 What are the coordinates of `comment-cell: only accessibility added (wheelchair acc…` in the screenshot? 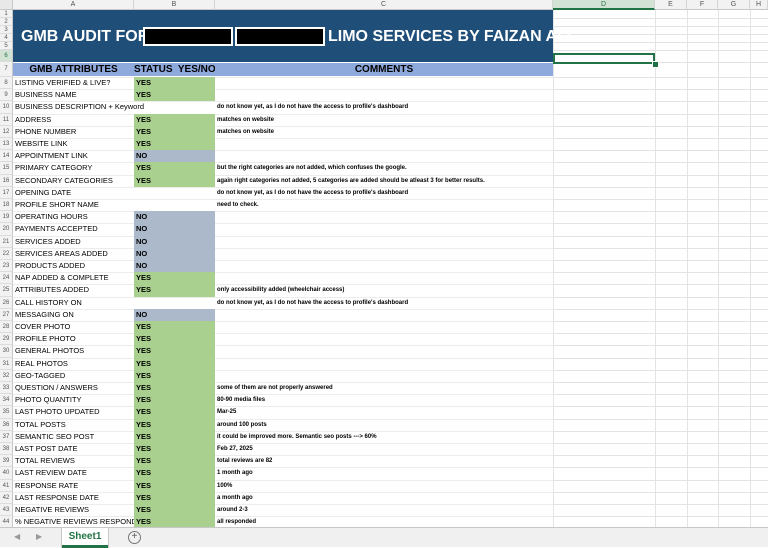 It's located at (384, 290).